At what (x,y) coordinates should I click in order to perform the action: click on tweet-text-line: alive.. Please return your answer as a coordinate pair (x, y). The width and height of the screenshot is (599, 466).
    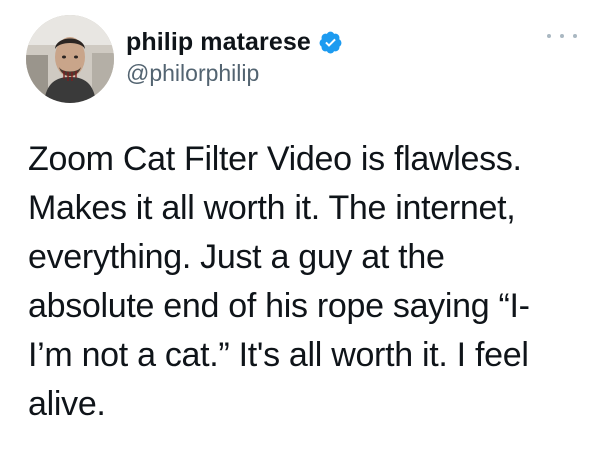
    Looking at the image, I should click on (67, 404).